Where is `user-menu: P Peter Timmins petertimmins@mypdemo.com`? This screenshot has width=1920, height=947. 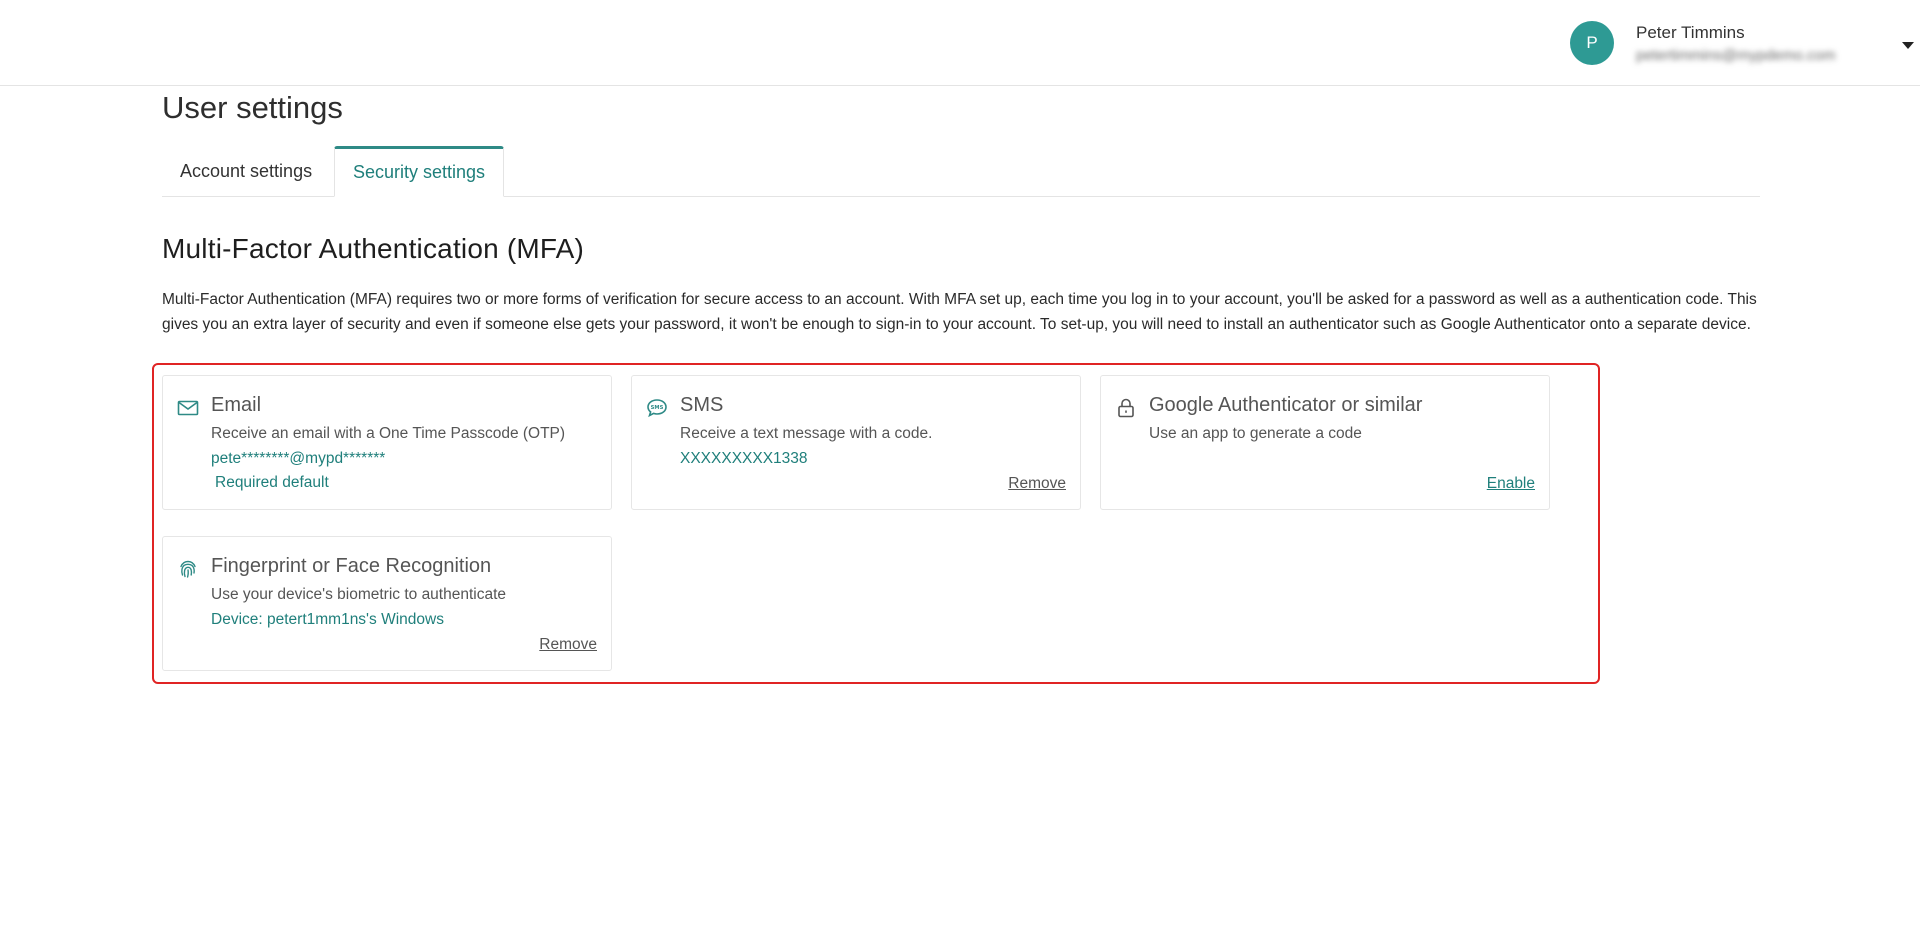
user-menu: P Peter Timmins petertimmins@mypdemo.com is located at coordinates (1730, 43).